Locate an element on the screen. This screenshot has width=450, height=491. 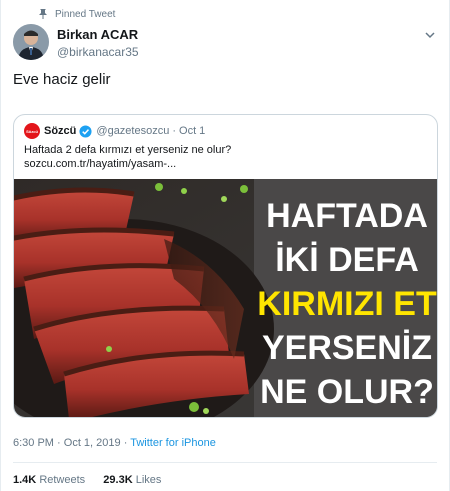
image-headline-line: NE OLUR? is located at coordinates (347, 392).